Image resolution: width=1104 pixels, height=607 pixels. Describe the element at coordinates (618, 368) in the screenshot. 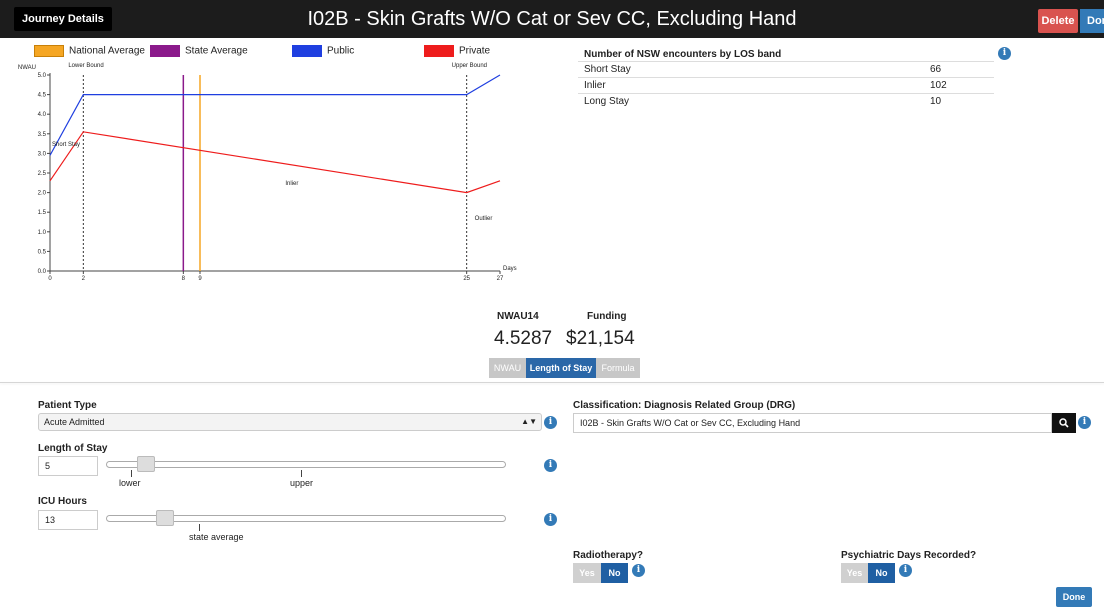

I see `tab-formula: Formula` at that location.